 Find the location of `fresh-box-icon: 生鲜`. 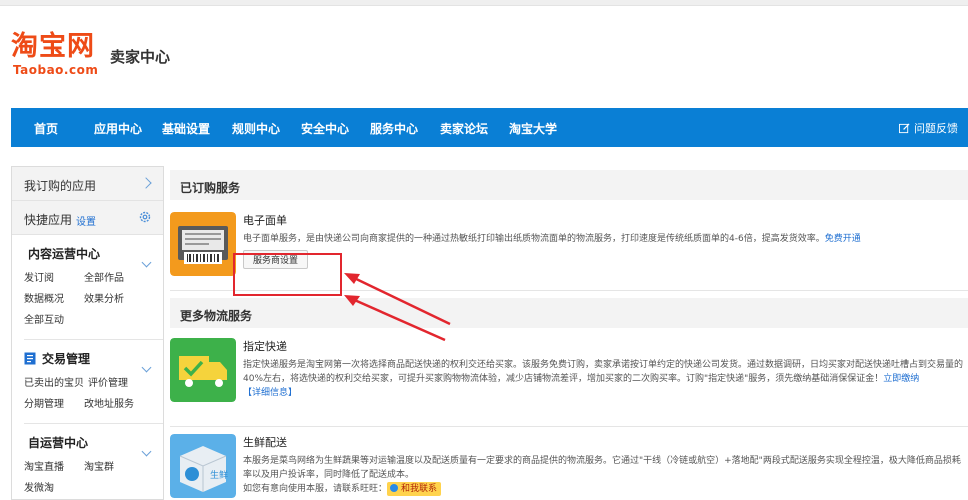

fresh-box-icon: 生鲜 is located at coordinates (203, 466).